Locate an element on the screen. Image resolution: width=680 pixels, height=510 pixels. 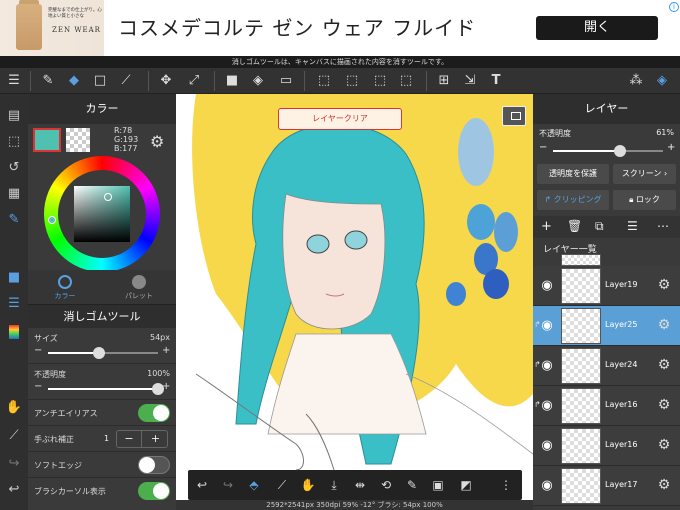
eyedropper-select-icon: ⇲ is located at coordinates (470, 81).